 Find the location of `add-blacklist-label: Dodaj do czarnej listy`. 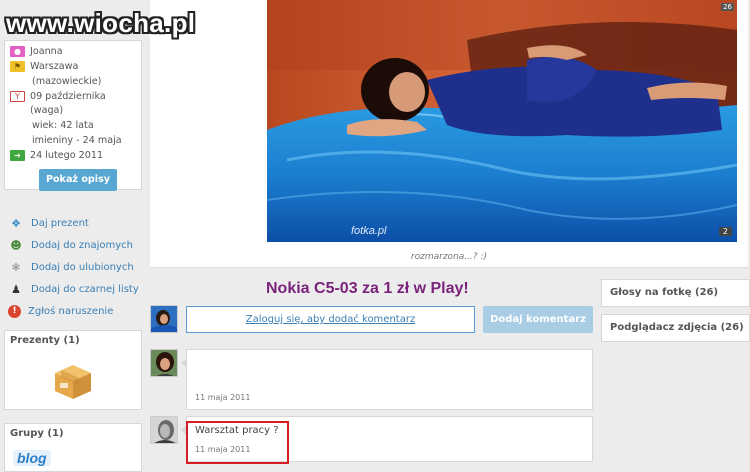

add-blacklist-label: Dodaj do czarnej listy is located at coordinates (85, 289).